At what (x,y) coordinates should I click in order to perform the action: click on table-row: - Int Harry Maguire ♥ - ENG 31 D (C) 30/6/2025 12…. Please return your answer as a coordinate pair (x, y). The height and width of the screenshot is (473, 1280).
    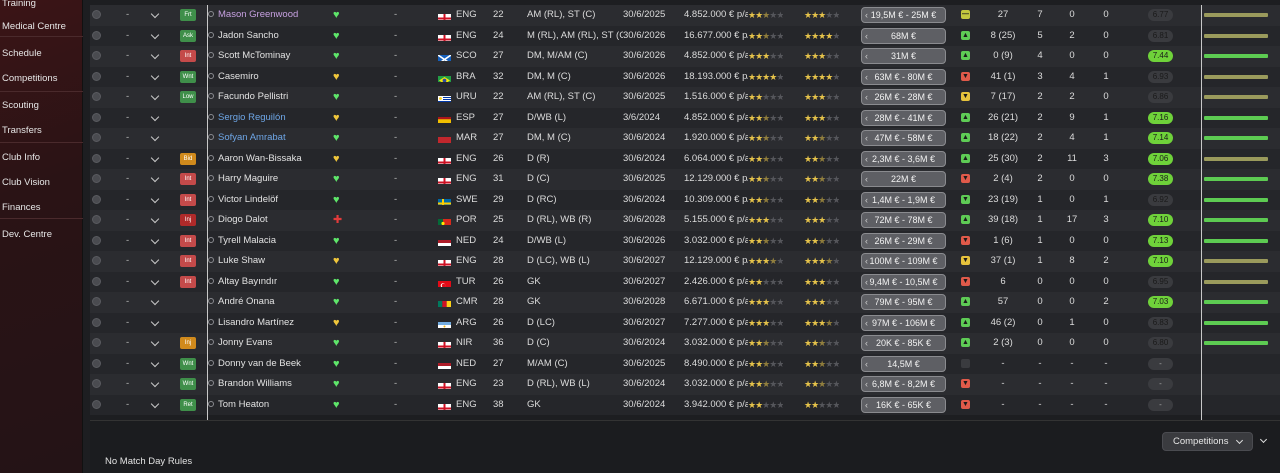
    Looking at the image, I should click on (685, 179).